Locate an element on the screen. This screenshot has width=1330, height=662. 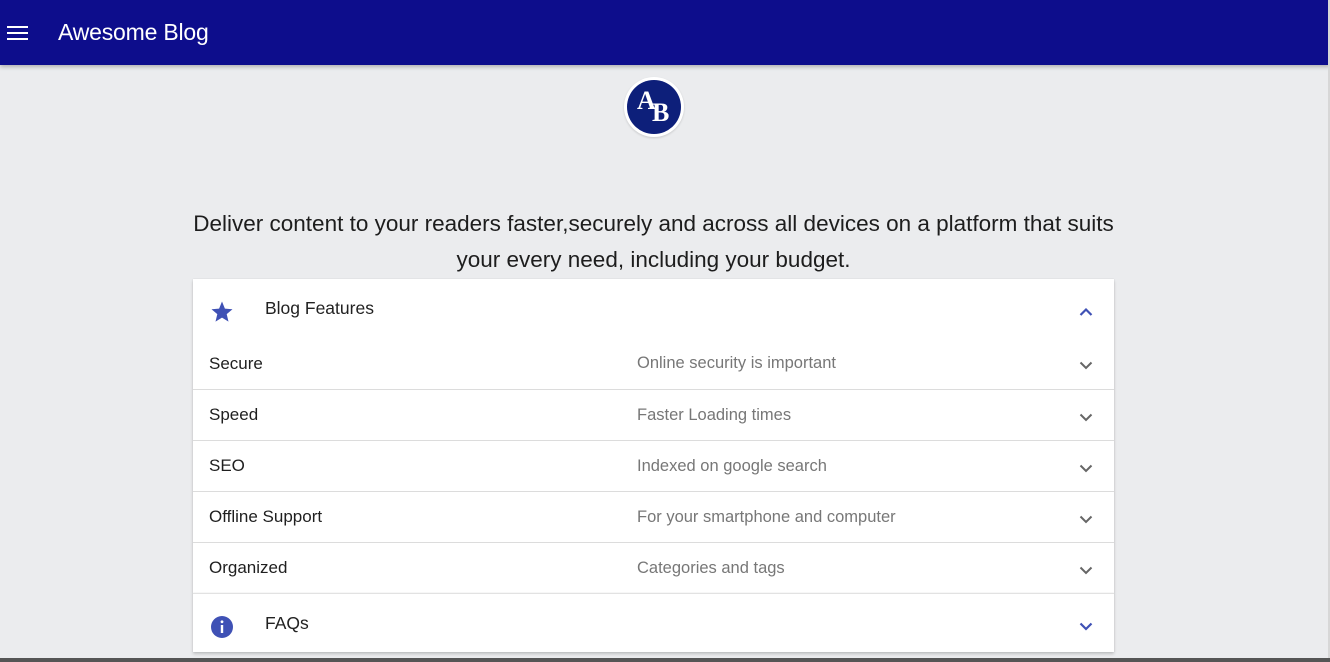
info-icon is located at coordinates (222, 627).